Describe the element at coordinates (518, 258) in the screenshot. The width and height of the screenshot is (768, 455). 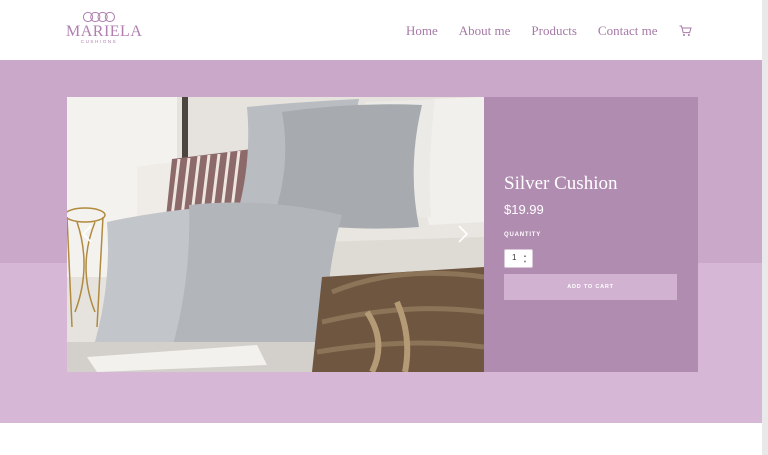
I see `quantity-stepper: 1 ▲ ▼` at that location.